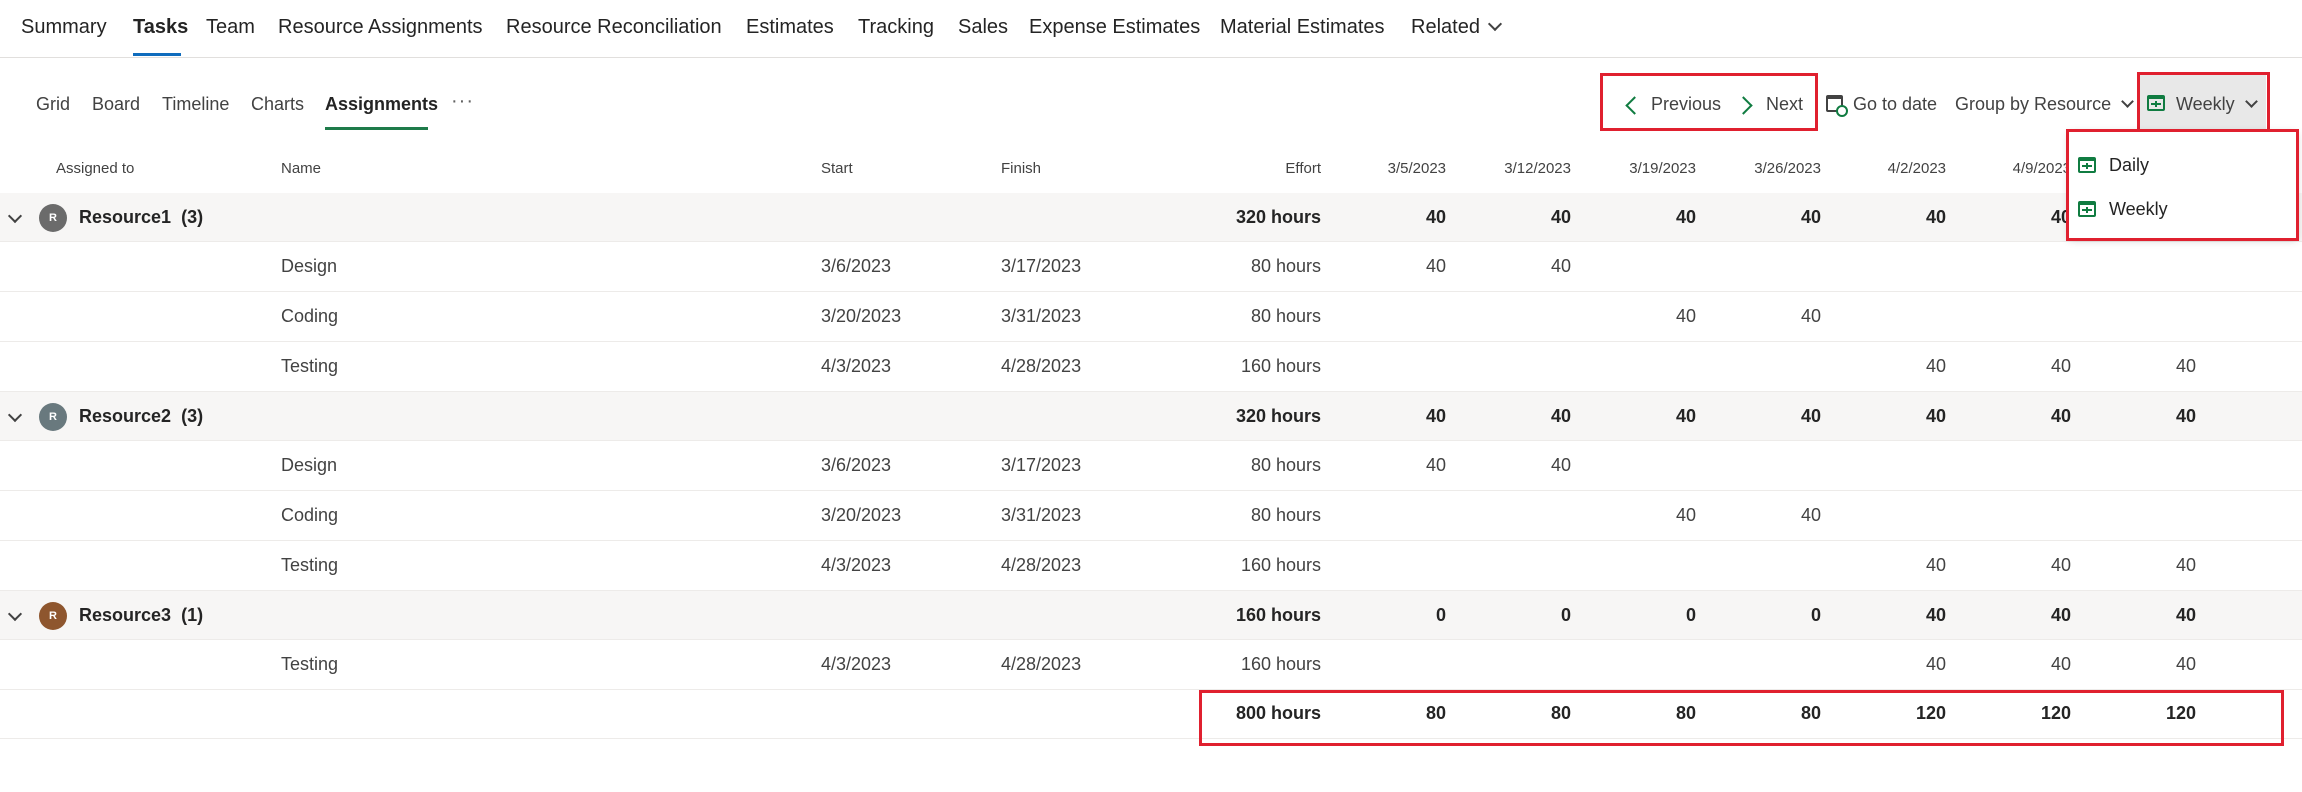  What do you see at coordinates (2205, 104) in the screenshot?
I see `period-label: Weekly` at bounding box center [2205, 104].